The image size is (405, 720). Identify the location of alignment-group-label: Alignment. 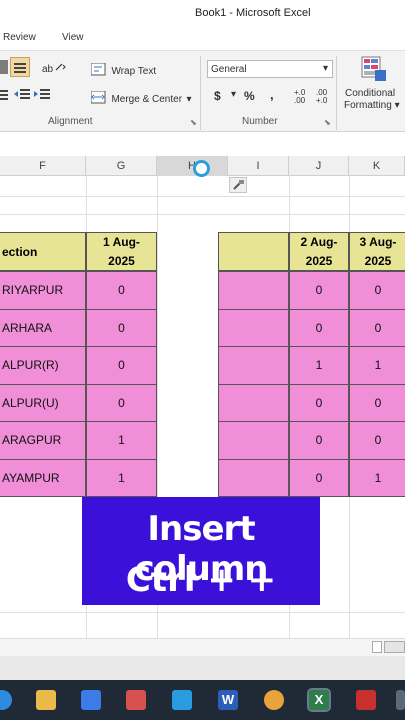
(70, 121).